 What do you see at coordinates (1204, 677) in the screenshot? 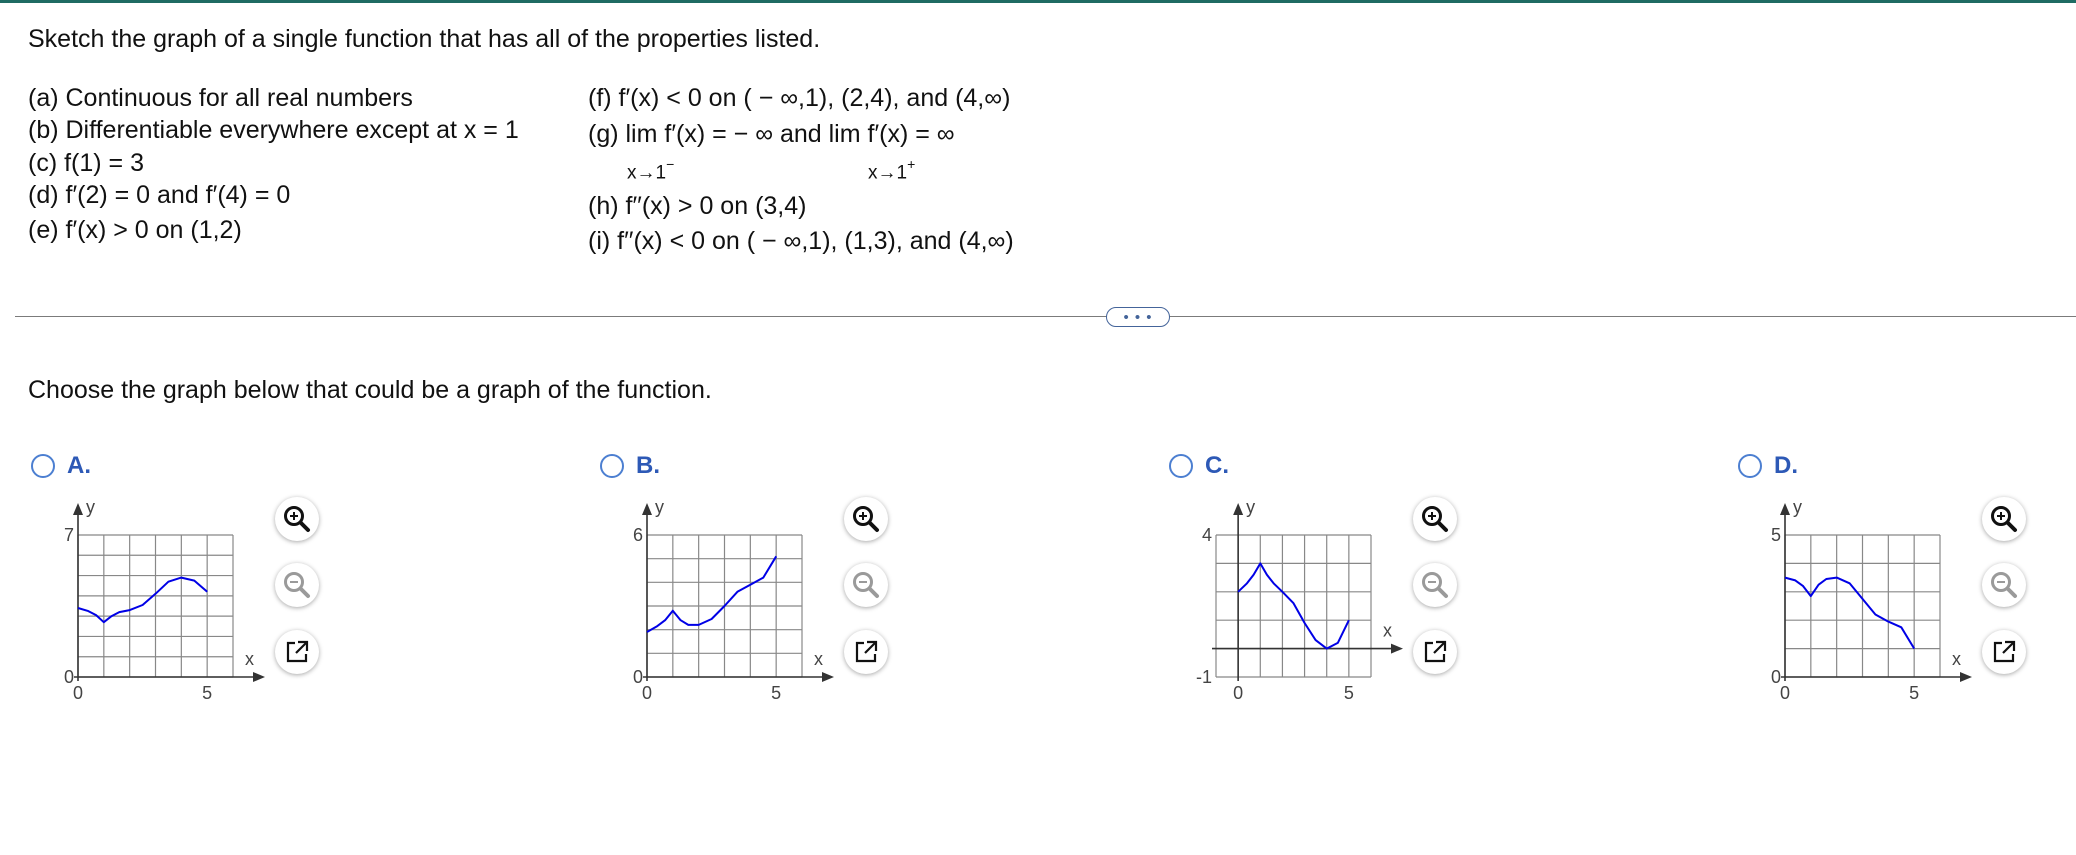
I see `y-tick-label: -1` at bounding box center [1204, 677].